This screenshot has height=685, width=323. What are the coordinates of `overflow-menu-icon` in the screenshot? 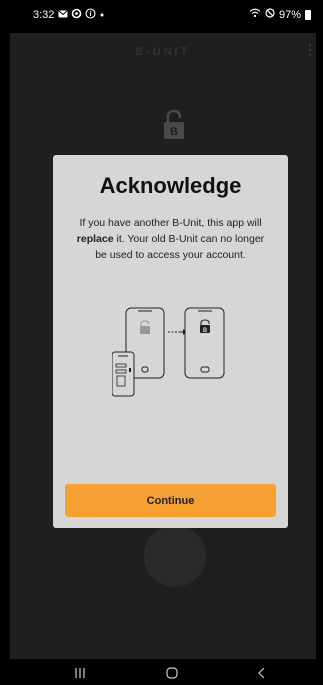 It's located at (310, 51).